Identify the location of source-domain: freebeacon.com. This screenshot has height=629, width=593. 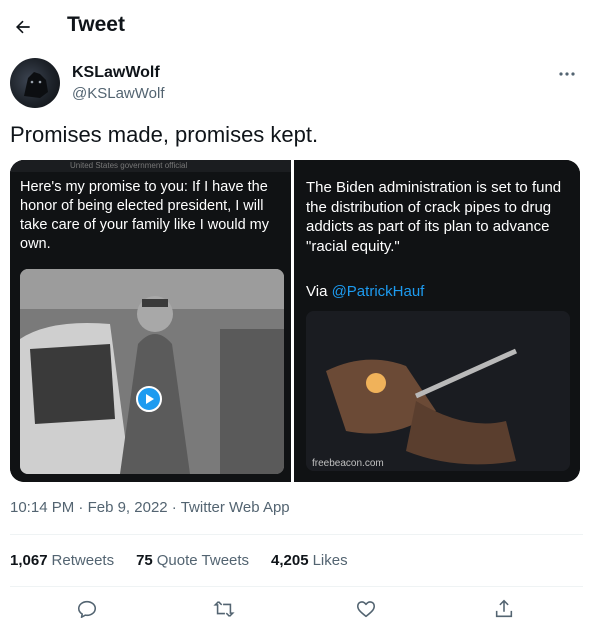
(348, 463).